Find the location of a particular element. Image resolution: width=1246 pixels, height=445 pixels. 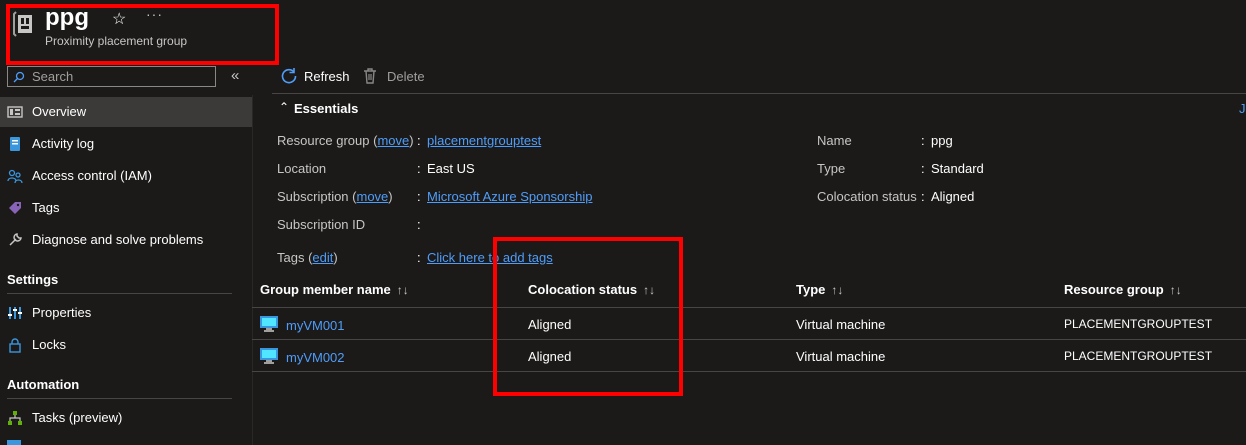

name-value: ppg is located at coordinates (942, 140).